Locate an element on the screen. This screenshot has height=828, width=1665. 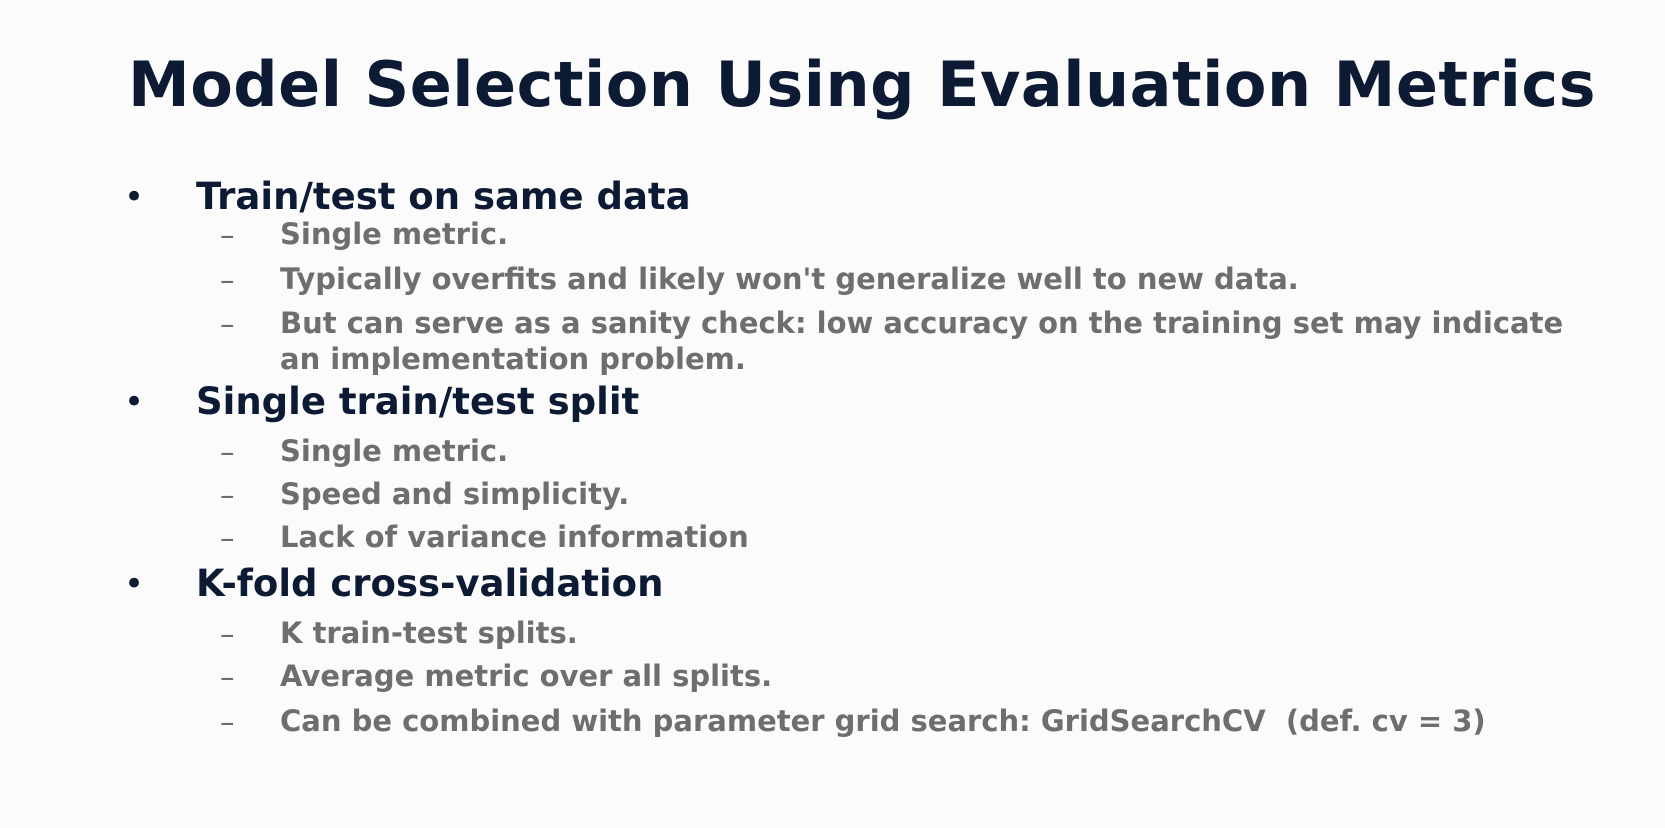
list-item-text: Average metric over all splits. is located at coordinates (526, 676).